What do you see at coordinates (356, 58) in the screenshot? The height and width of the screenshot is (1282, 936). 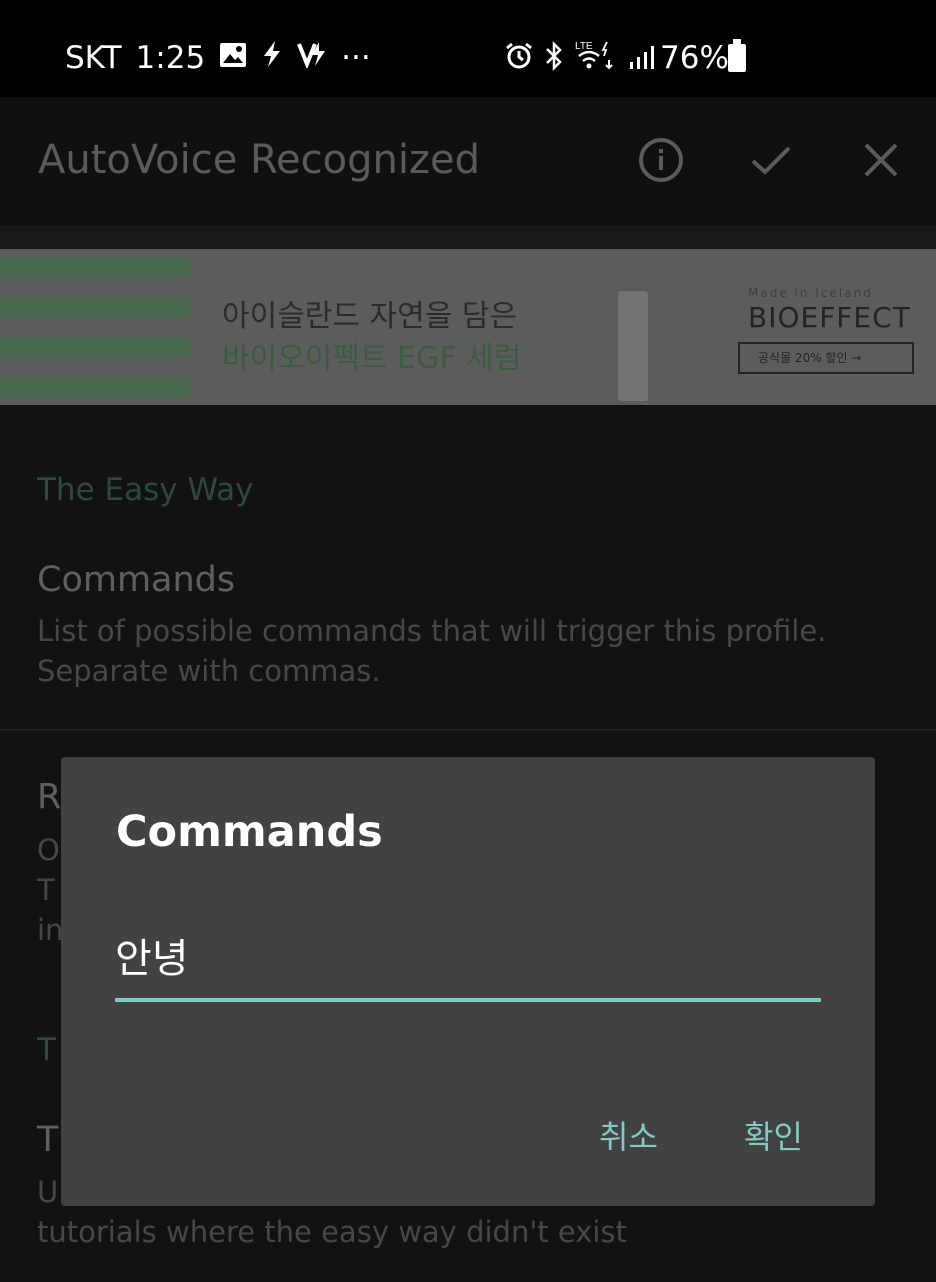 I see `more-notifications-icon: ···` at bounding box center [356, 58].